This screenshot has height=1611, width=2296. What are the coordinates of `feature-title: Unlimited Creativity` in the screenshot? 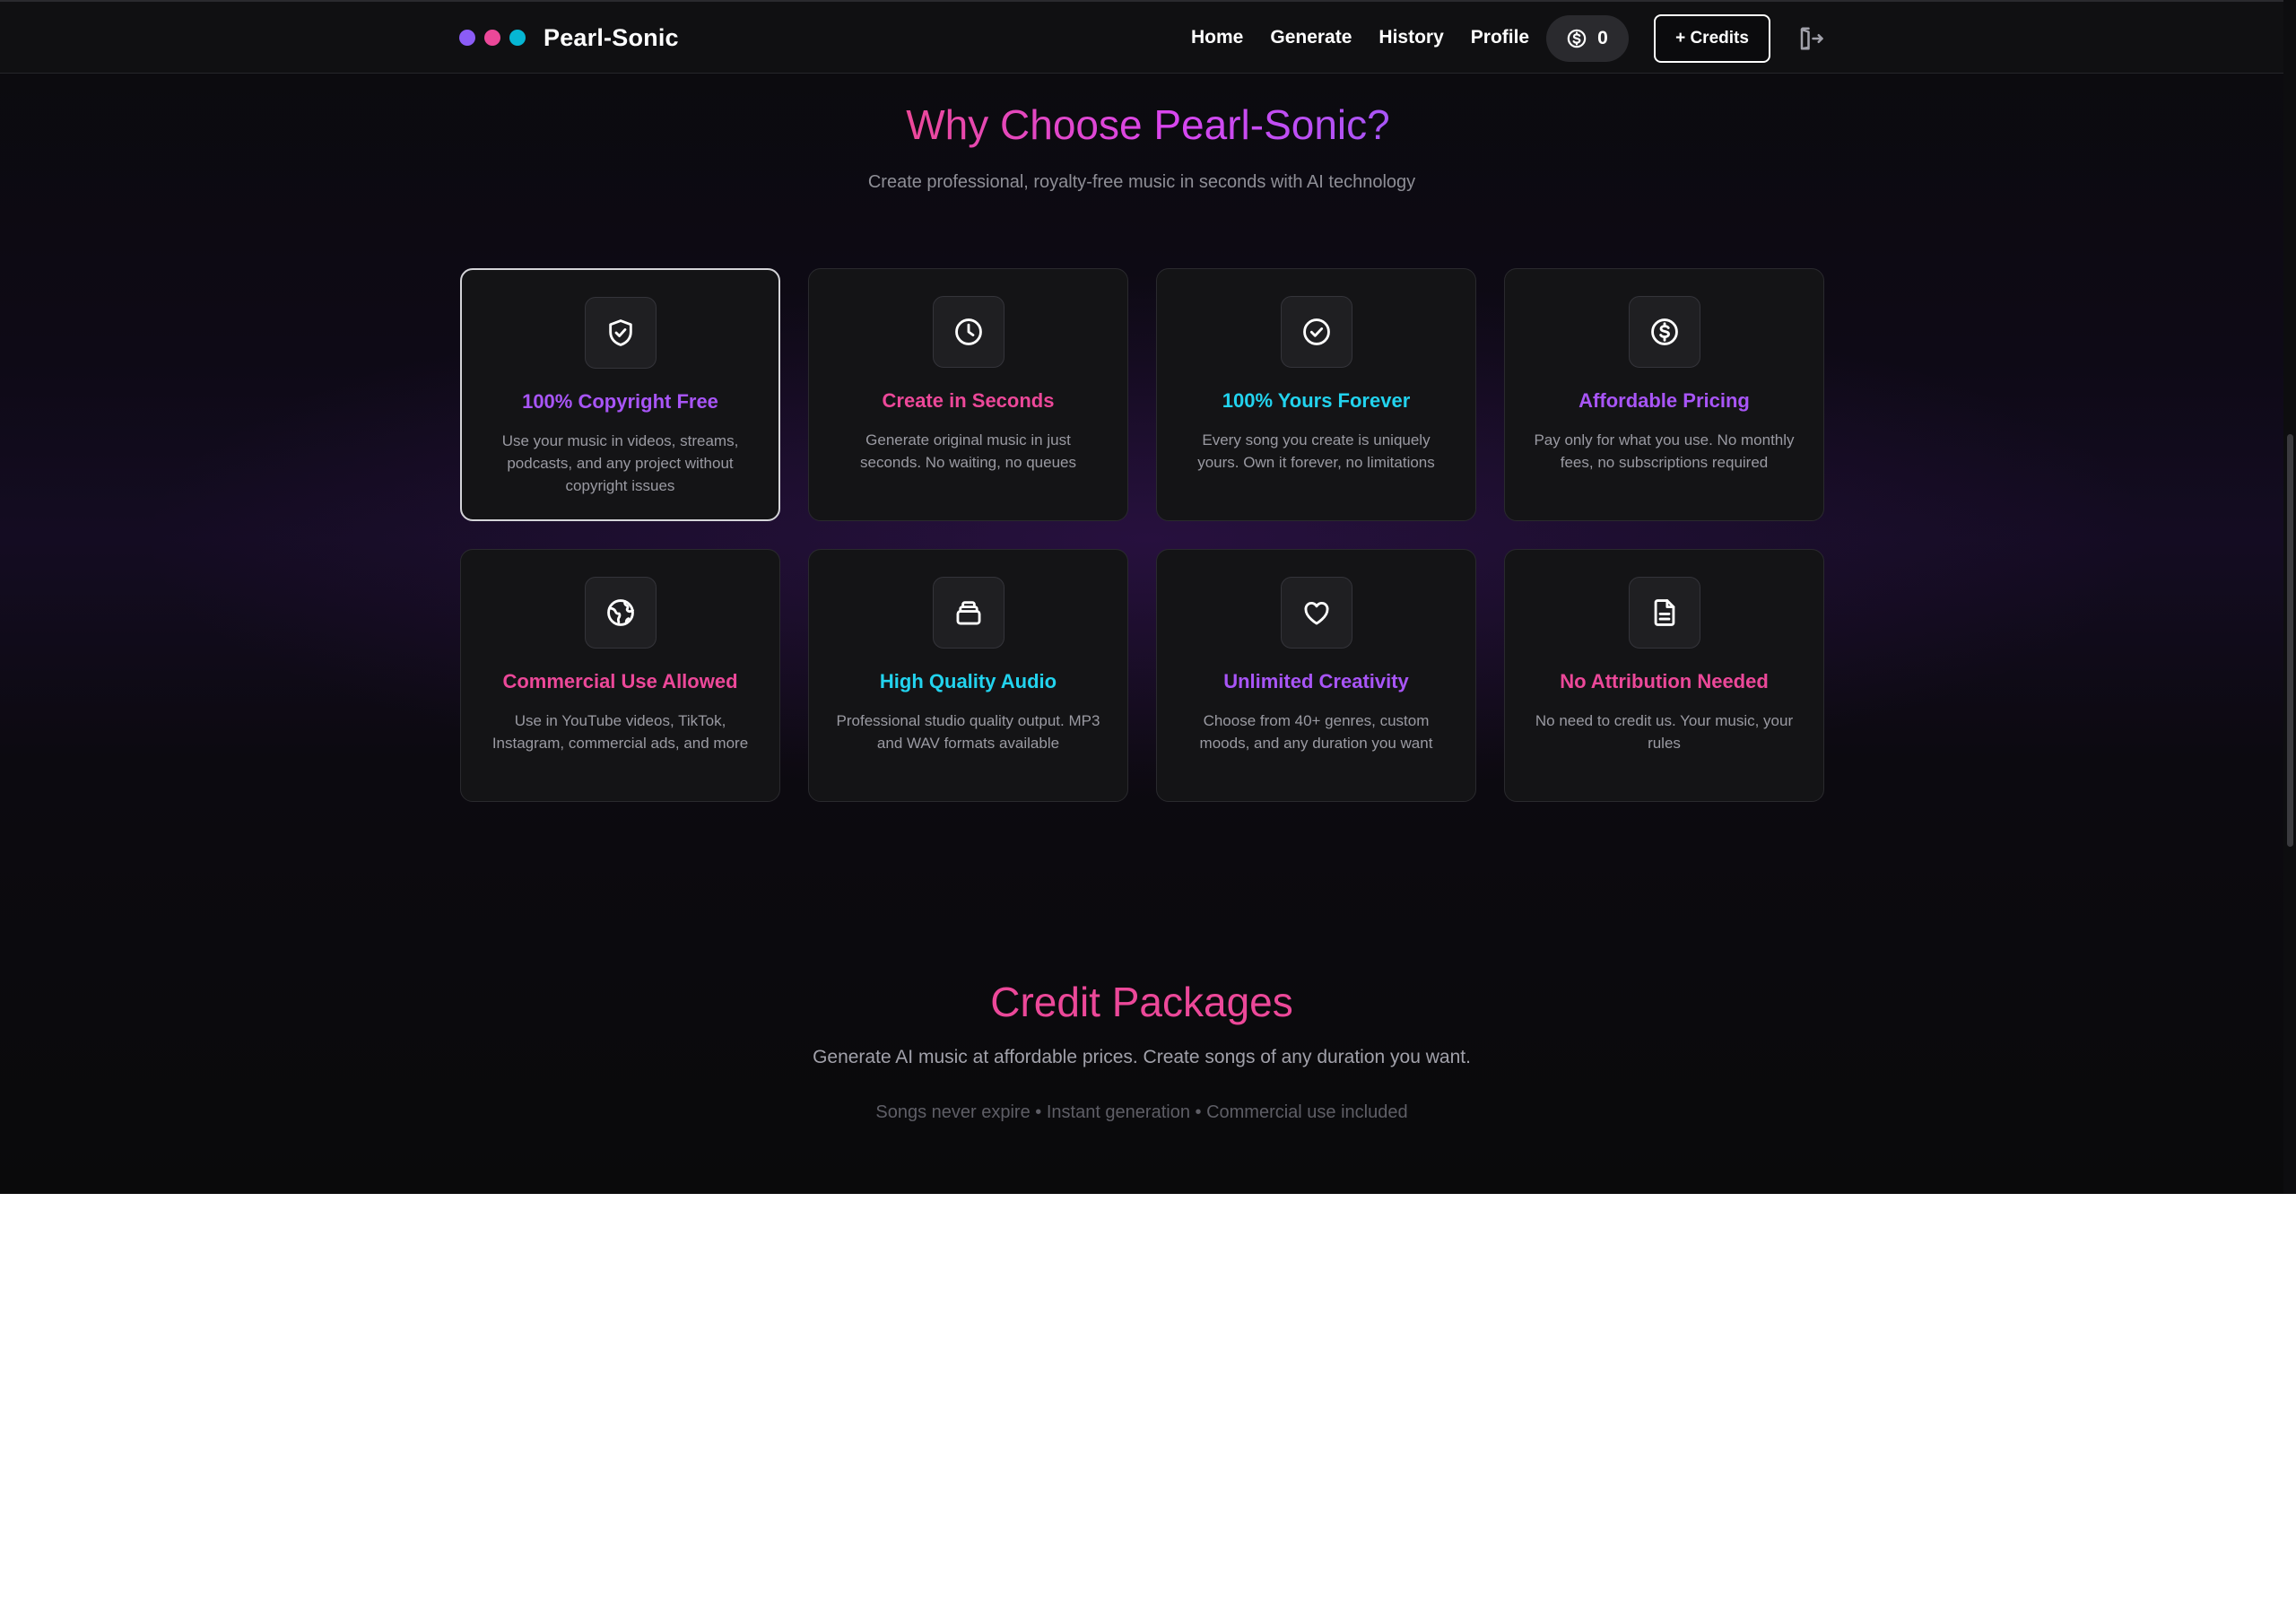 It's located at (1316, 681).